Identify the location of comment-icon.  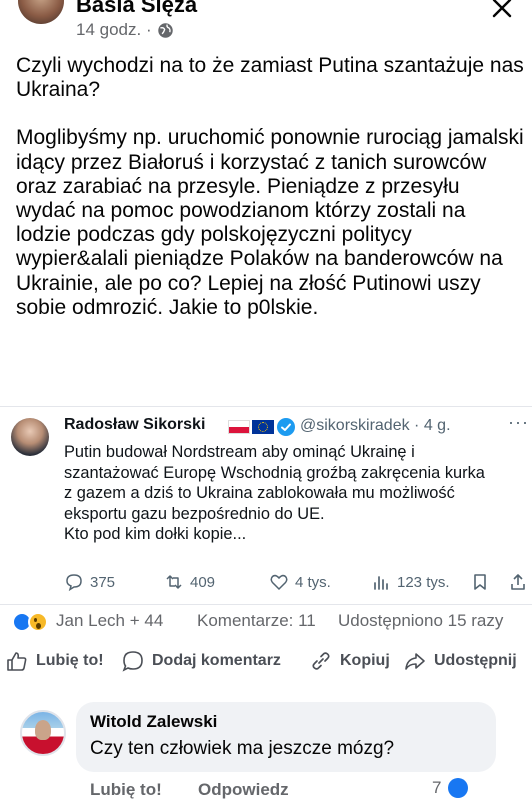
(132, 661).